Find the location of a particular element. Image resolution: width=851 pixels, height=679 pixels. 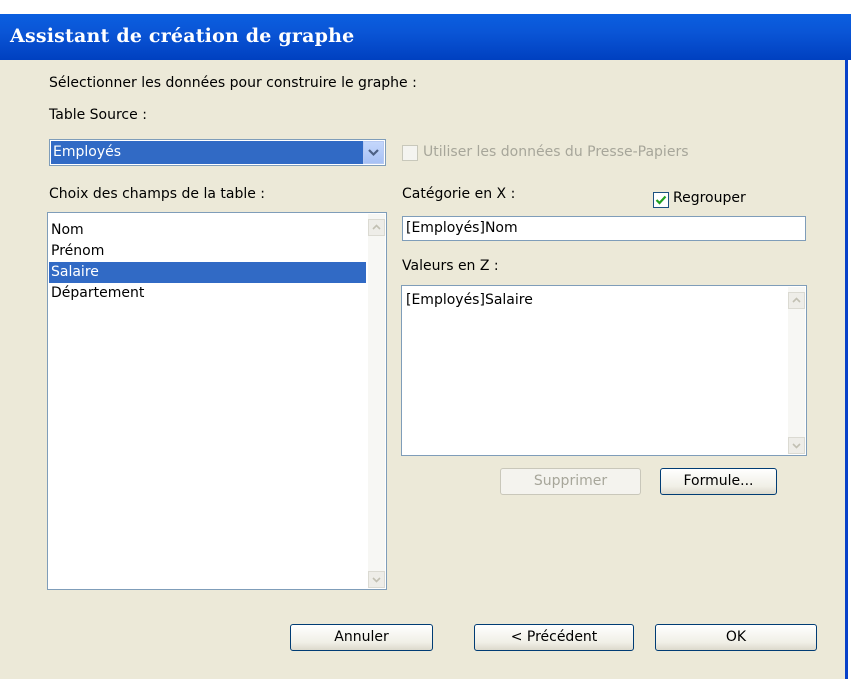

cancel-button: Annuler is located at coordinates (361, 637).